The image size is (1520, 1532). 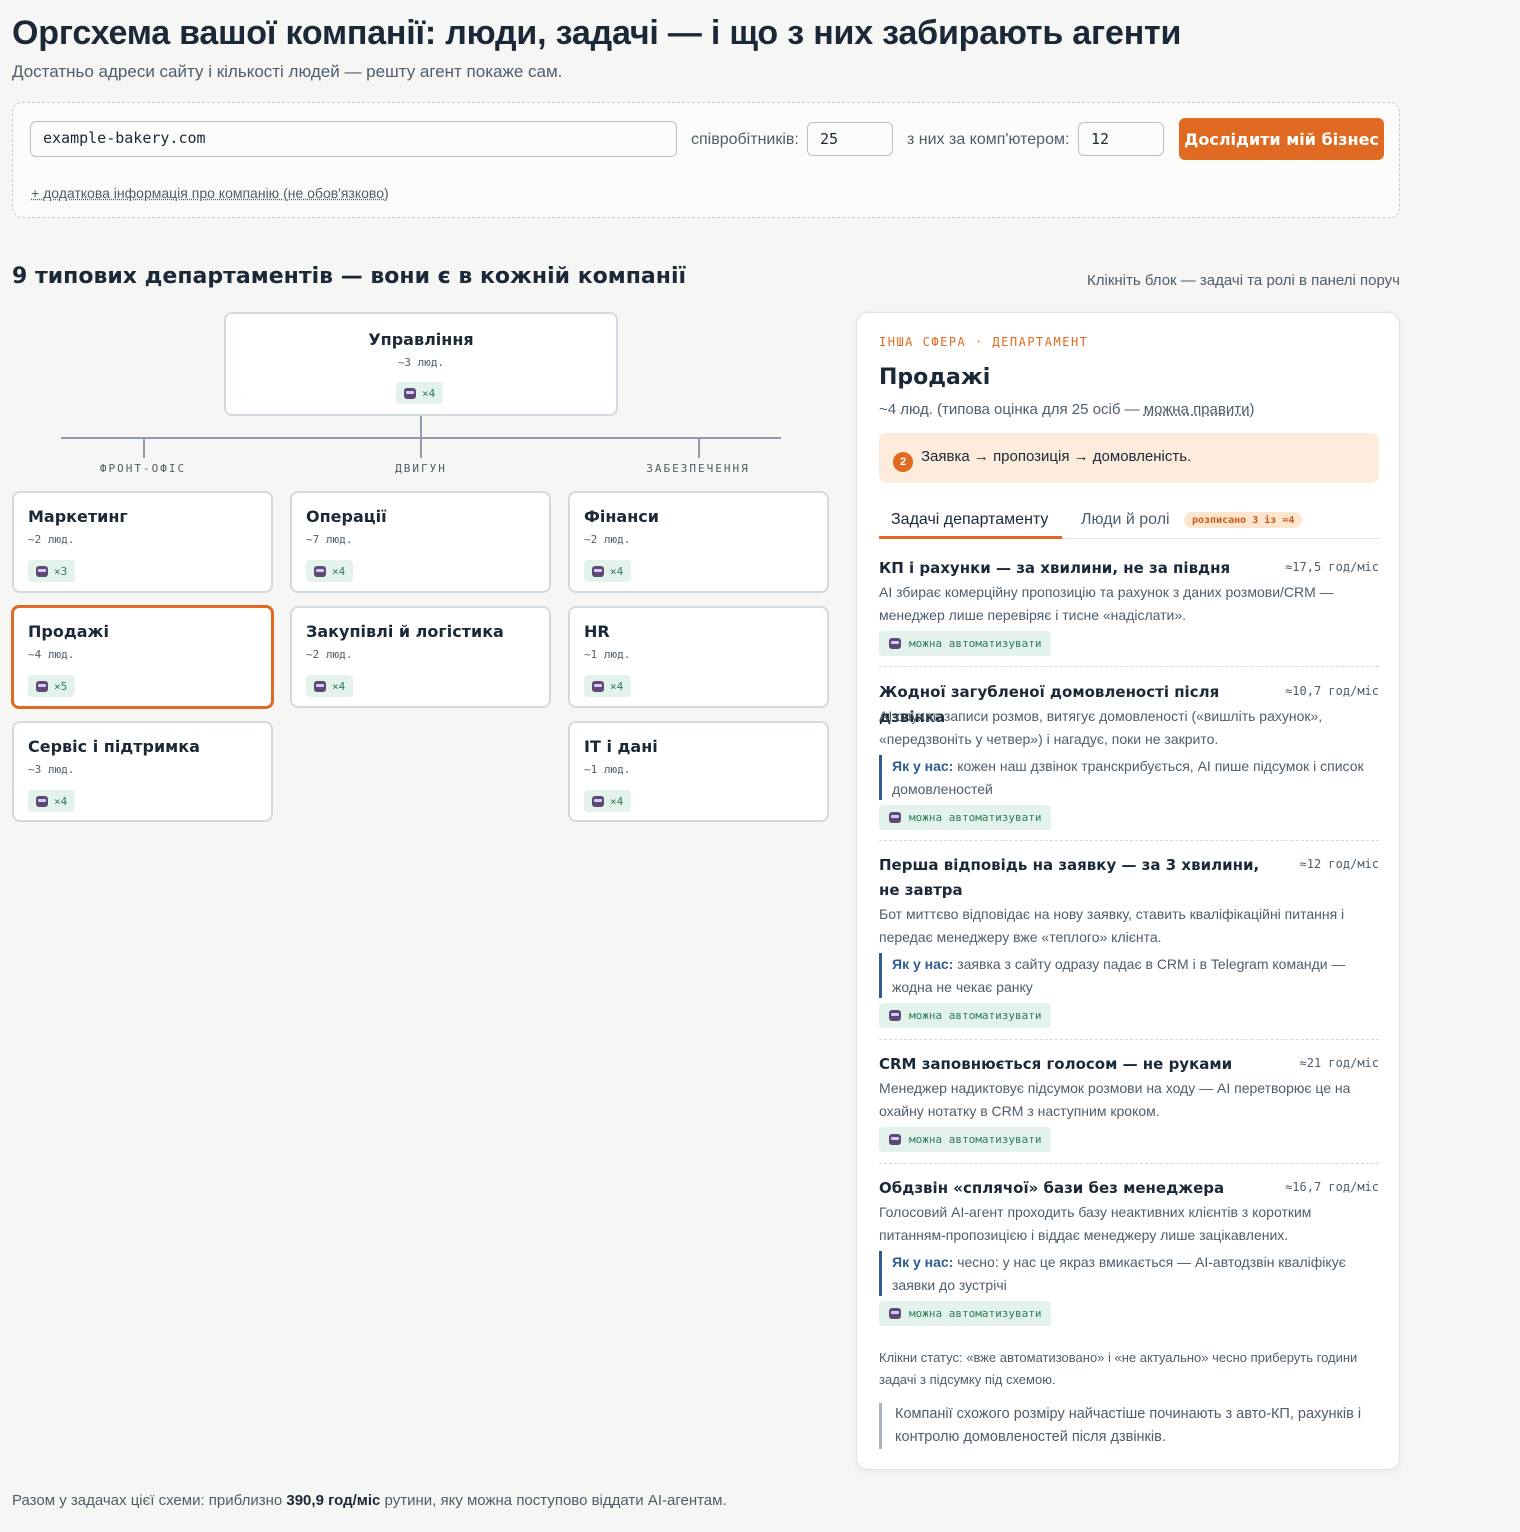 I want to click on dept-marketing: Маркетинг ~2 люд. ×3, so click(x=142, y=542).